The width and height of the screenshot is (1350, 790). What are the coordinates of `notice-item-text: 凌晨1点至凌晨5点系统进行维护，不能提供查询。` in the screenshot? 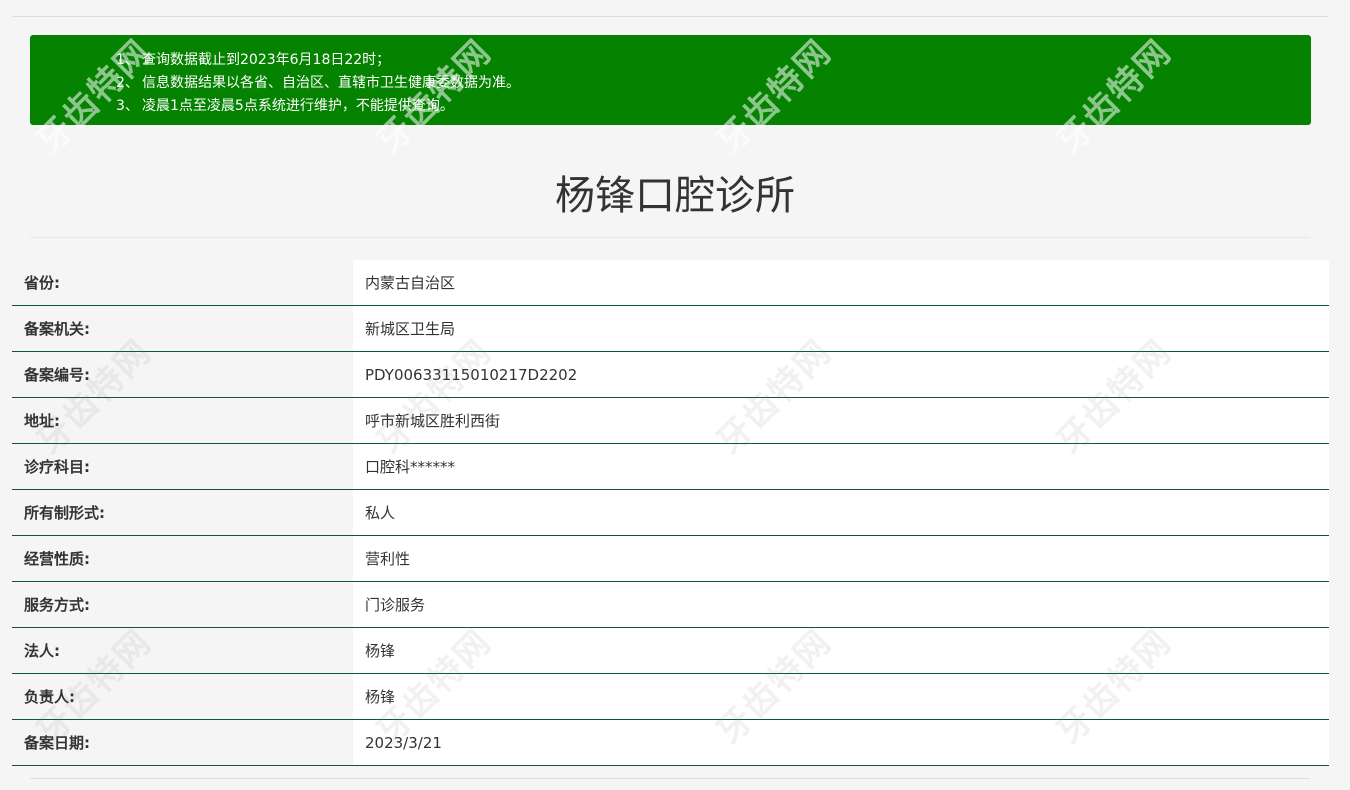 It's located at (298, 106).